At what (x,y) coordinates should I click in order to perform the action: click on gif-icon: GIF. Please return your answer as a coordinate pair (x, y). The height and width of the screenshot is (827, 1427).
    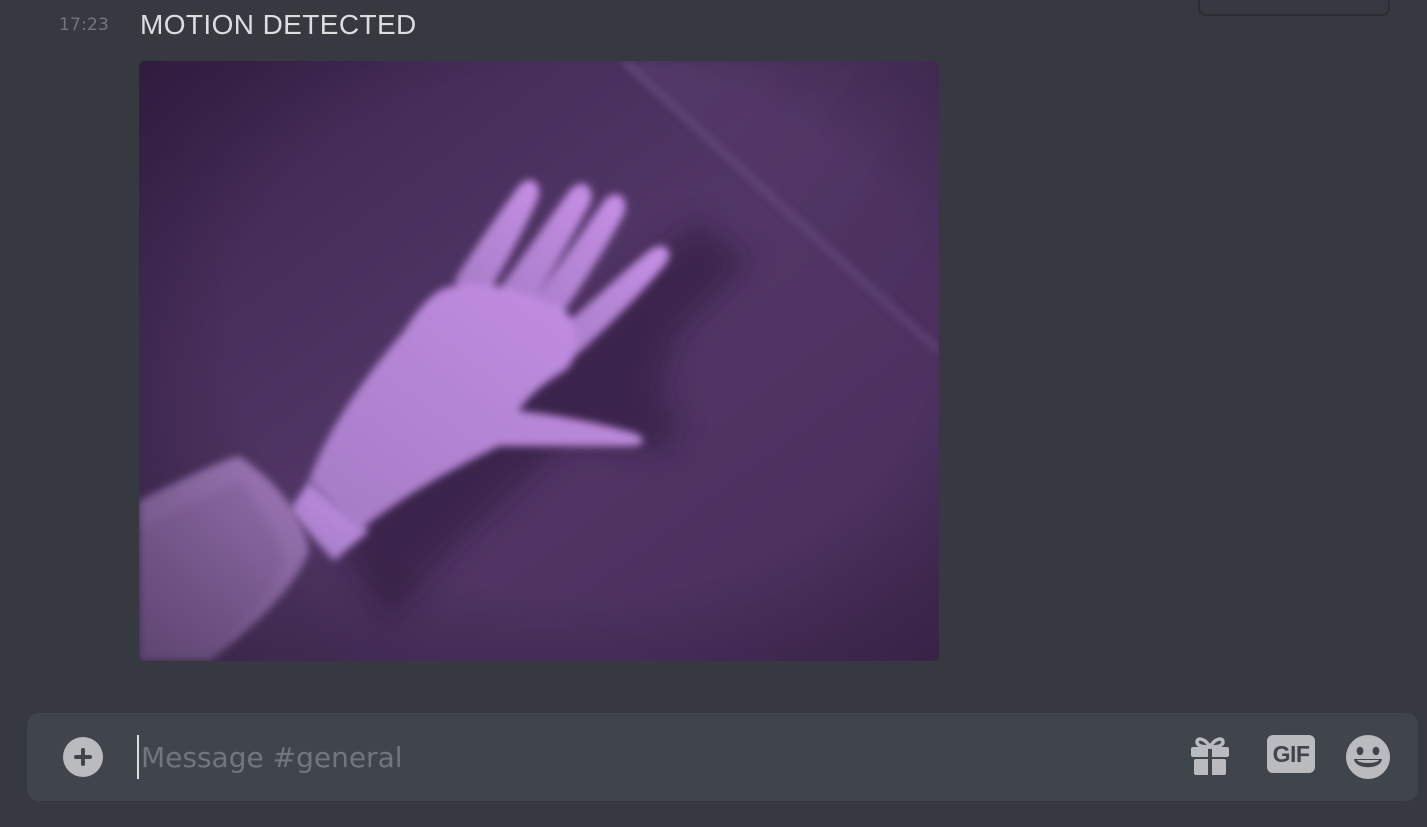
    Looking at the image, I should click on (1291, 754).